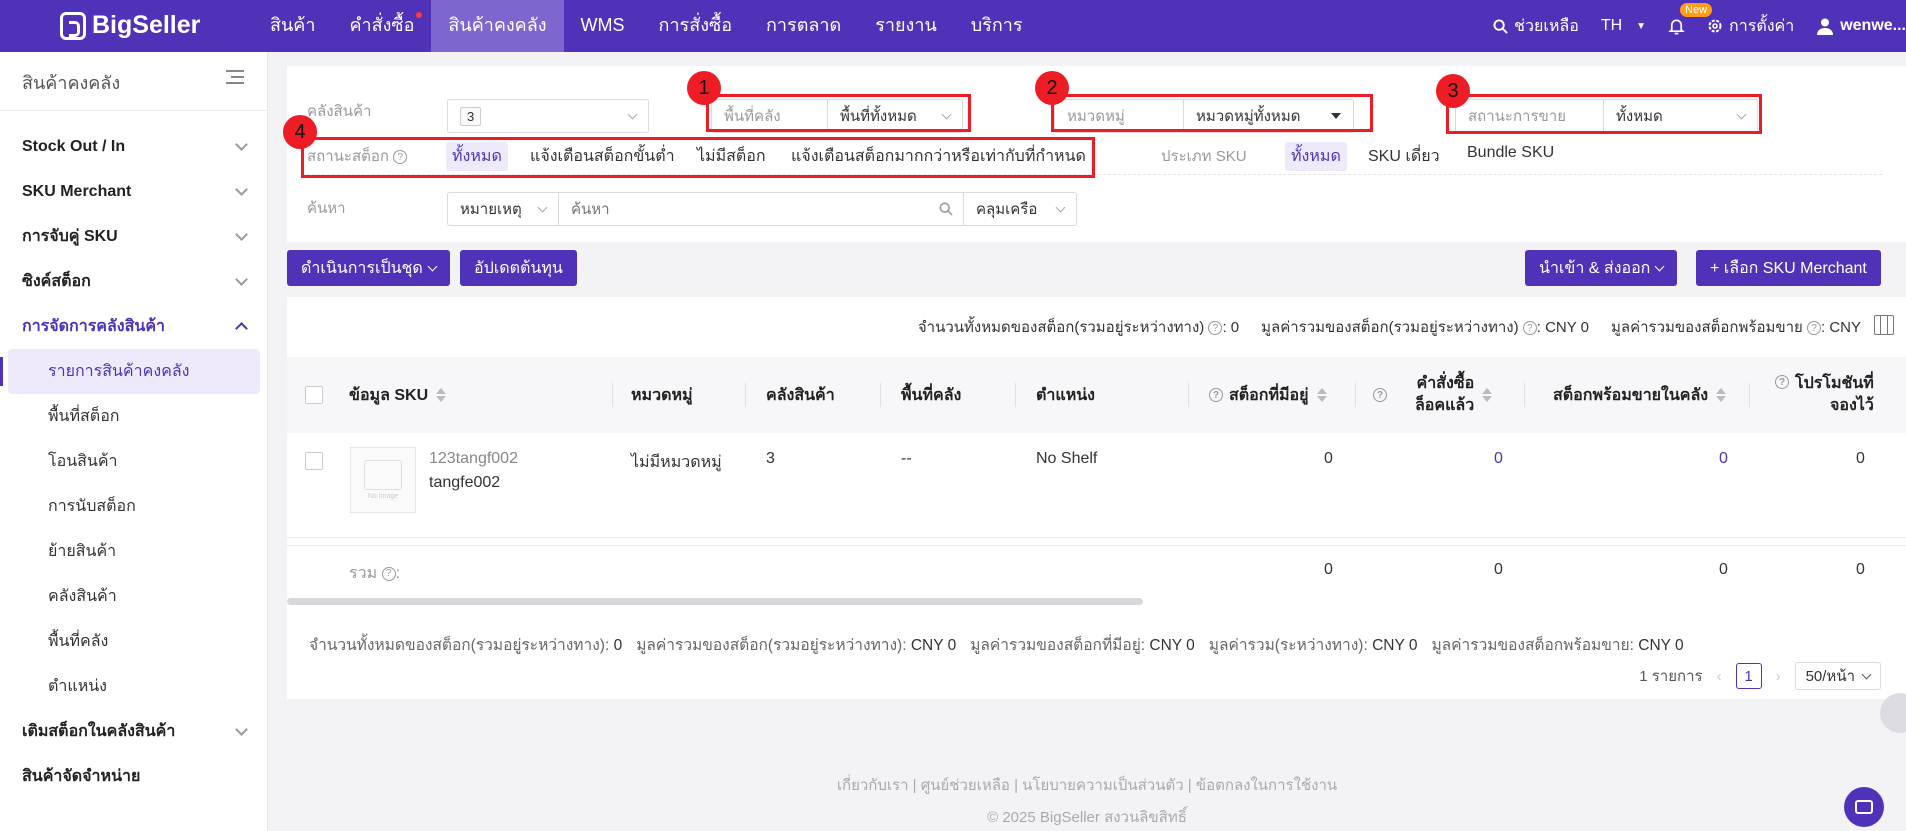 Image resolution: width=1906 pixels, height=831 pixels. I want to click on th-sellable-stock: สต็อกพร้อมขายในคลัง, so click(1640, 395).